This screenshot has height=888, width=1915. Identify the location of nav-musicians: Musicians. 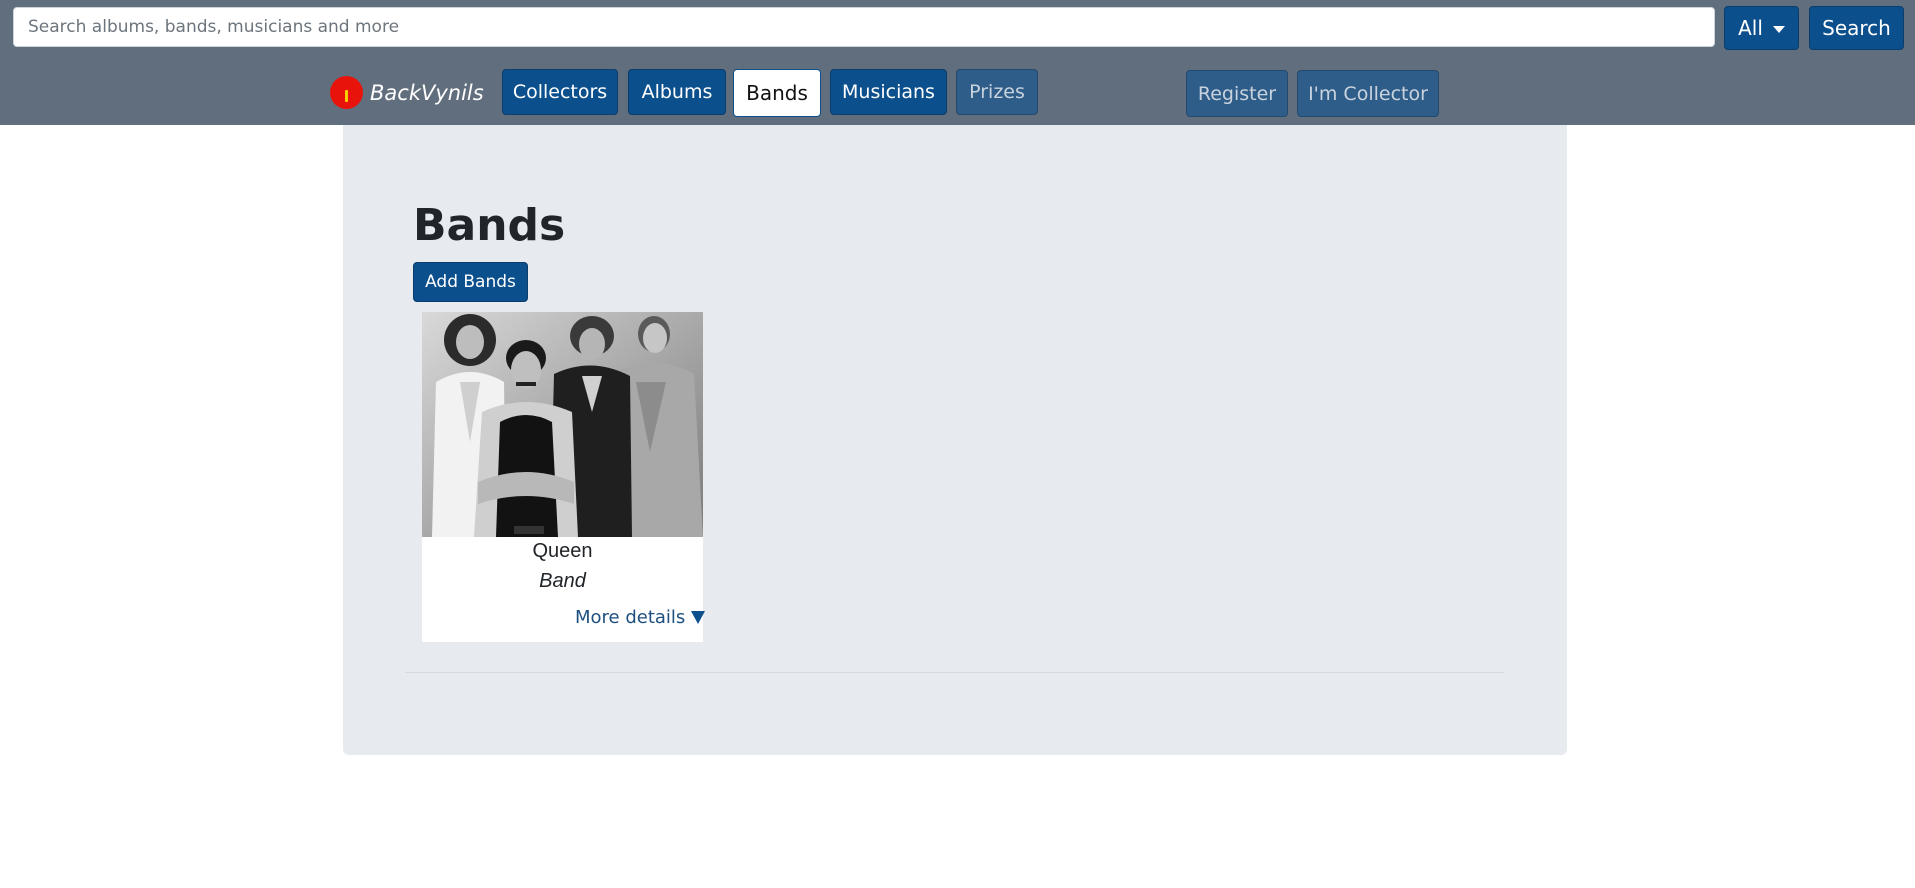
(888, 92).